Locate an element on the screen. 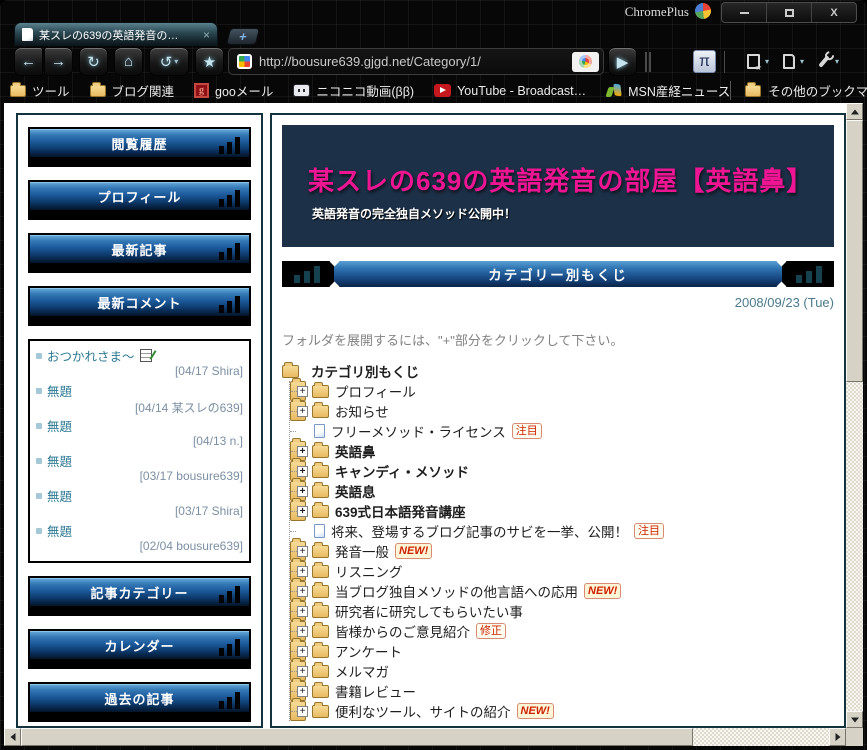 This screenshot has height=750, width=867. toolbar-separator is located at coordinates (648, 61).